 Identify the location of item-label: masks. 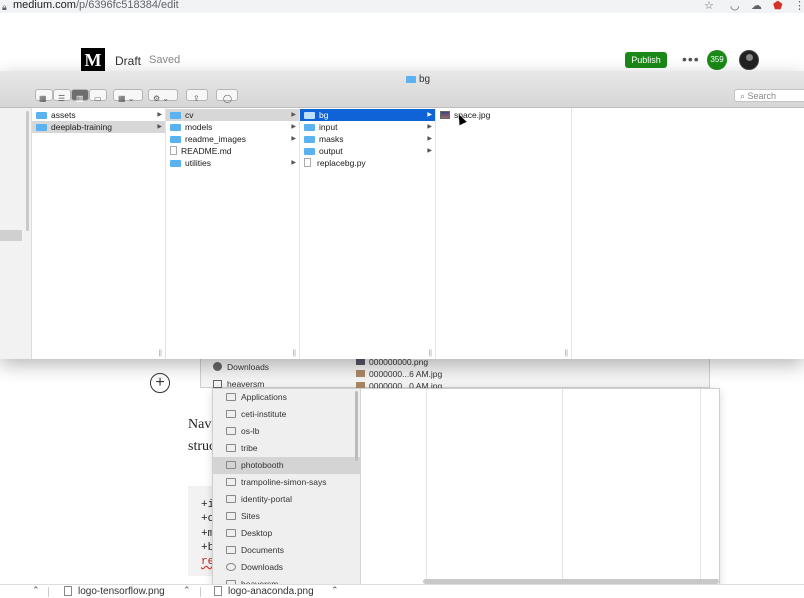
(331, 139).